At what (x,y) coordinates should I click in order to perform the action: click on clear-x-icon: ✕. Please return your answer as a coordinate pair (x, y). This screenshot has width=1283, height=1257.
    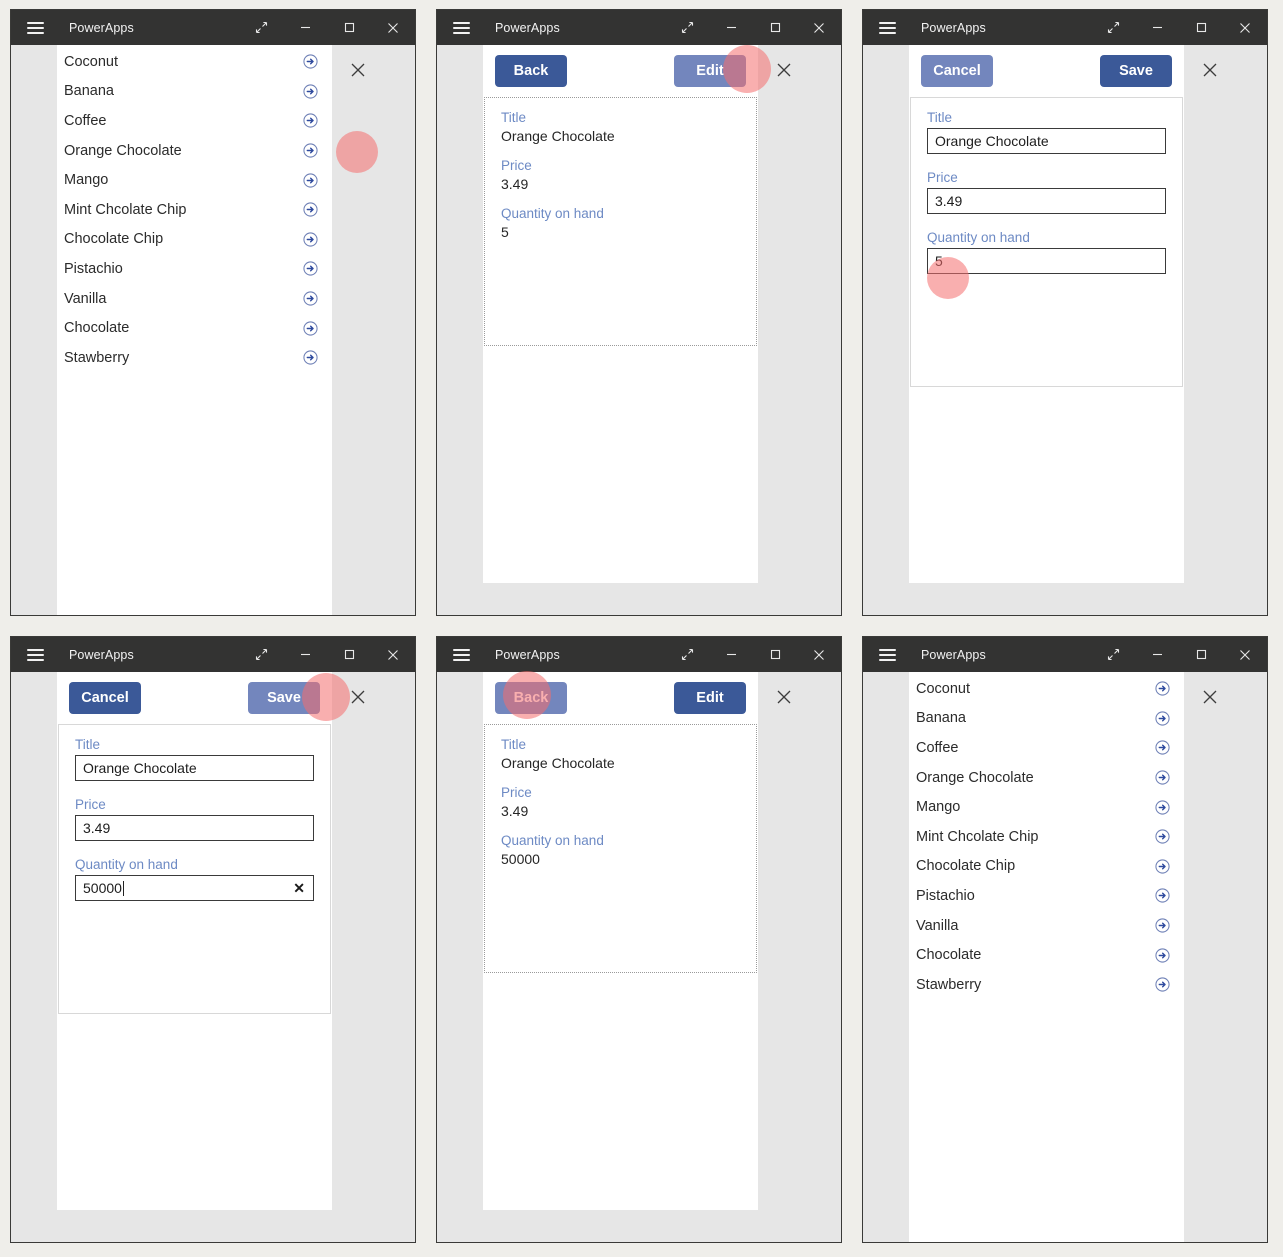
    Looking at the image, I should click on (299, 888).